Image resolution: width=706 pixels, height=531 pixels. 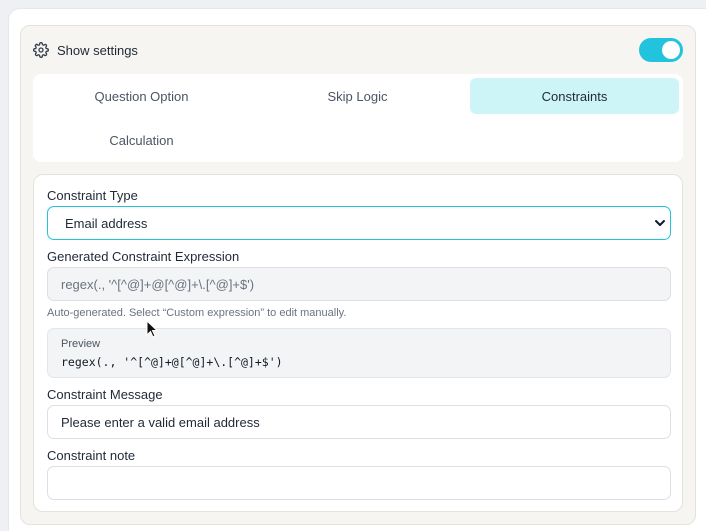 What do you see at coordinates (660, 223) in the screenshot?
I see `chevron-down-icon` at bounding box center [660, 223].